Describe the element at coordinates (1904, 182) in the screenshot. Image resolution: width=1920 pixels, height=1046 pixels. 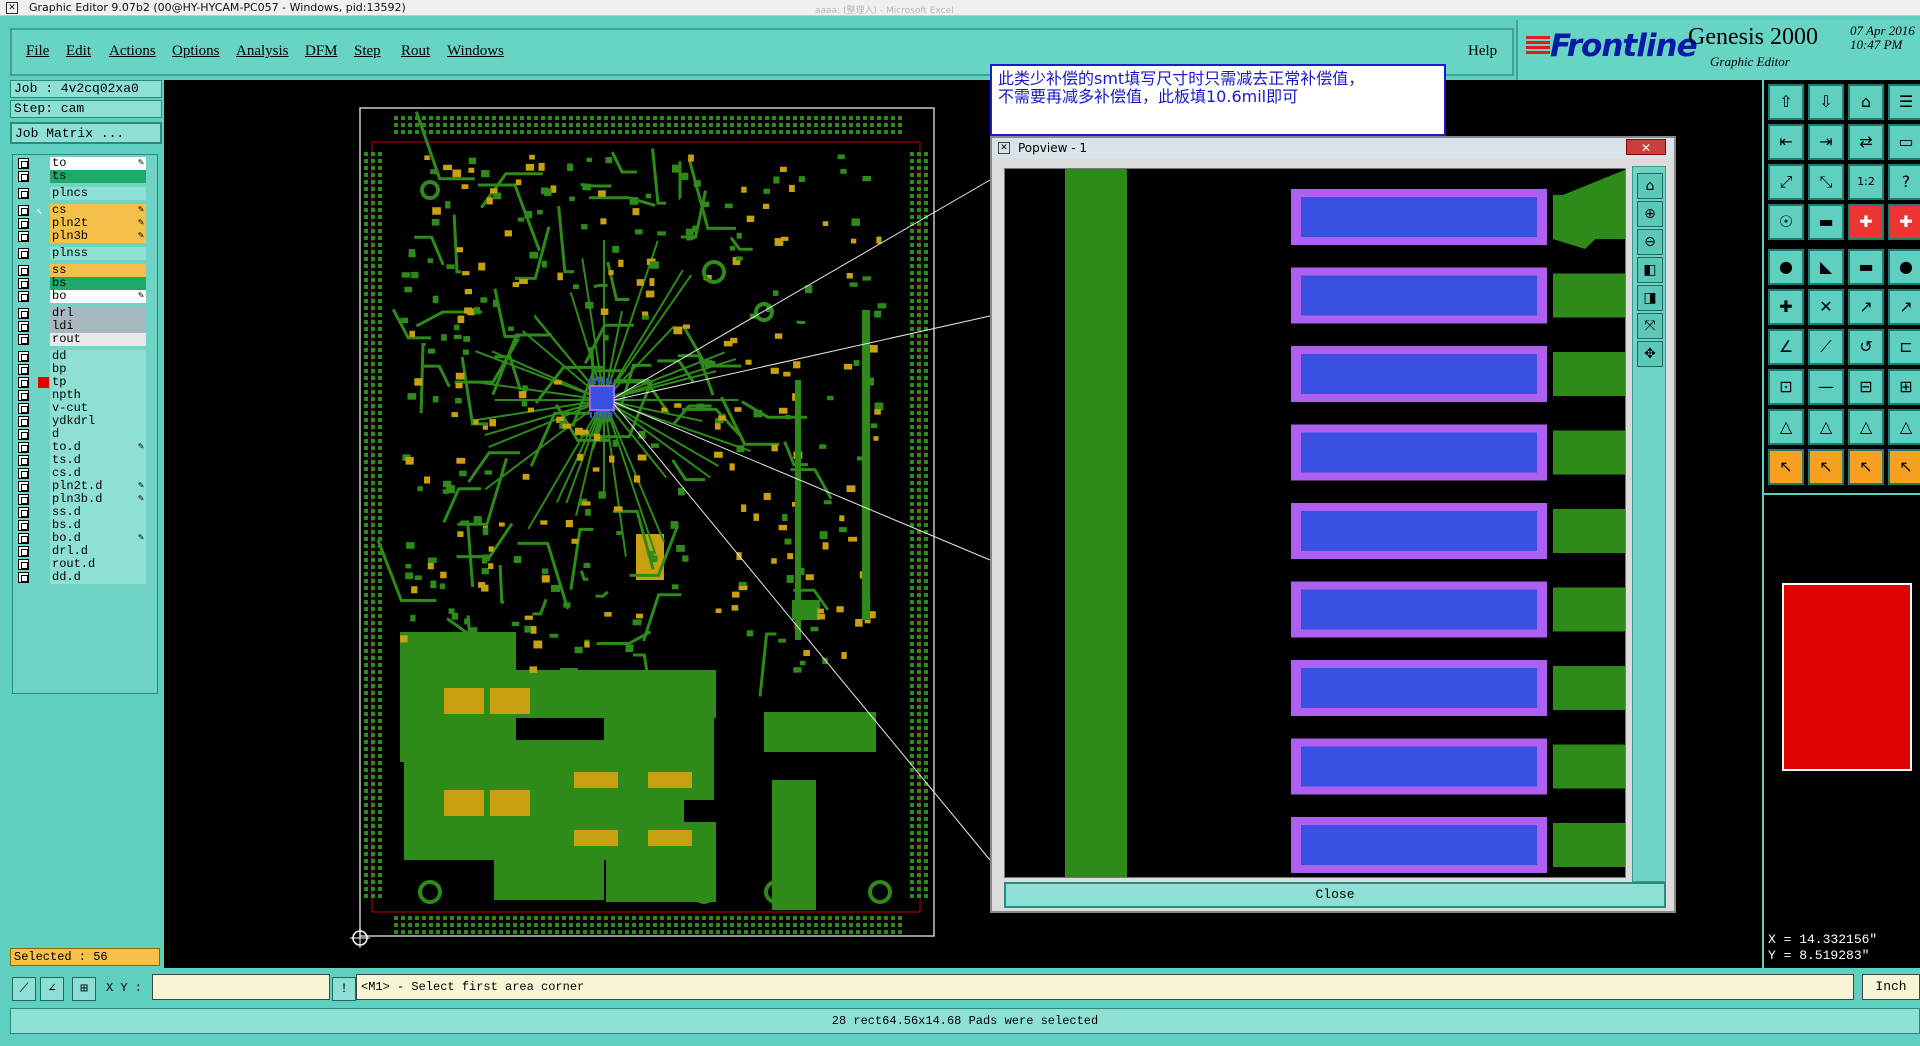
I see `tool-fit-4-icon: ?` at that location.